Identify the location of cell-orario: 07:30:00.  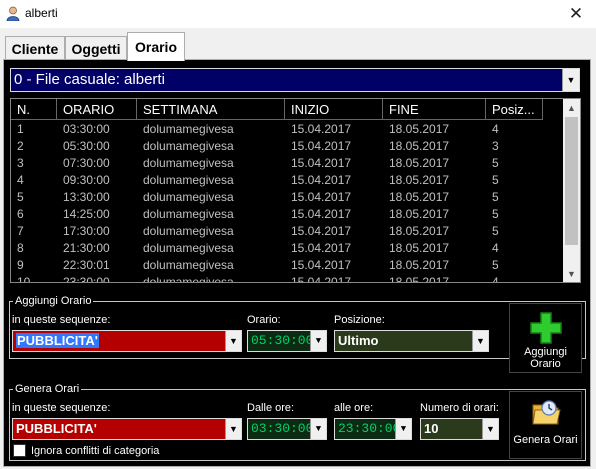
(86, 163).